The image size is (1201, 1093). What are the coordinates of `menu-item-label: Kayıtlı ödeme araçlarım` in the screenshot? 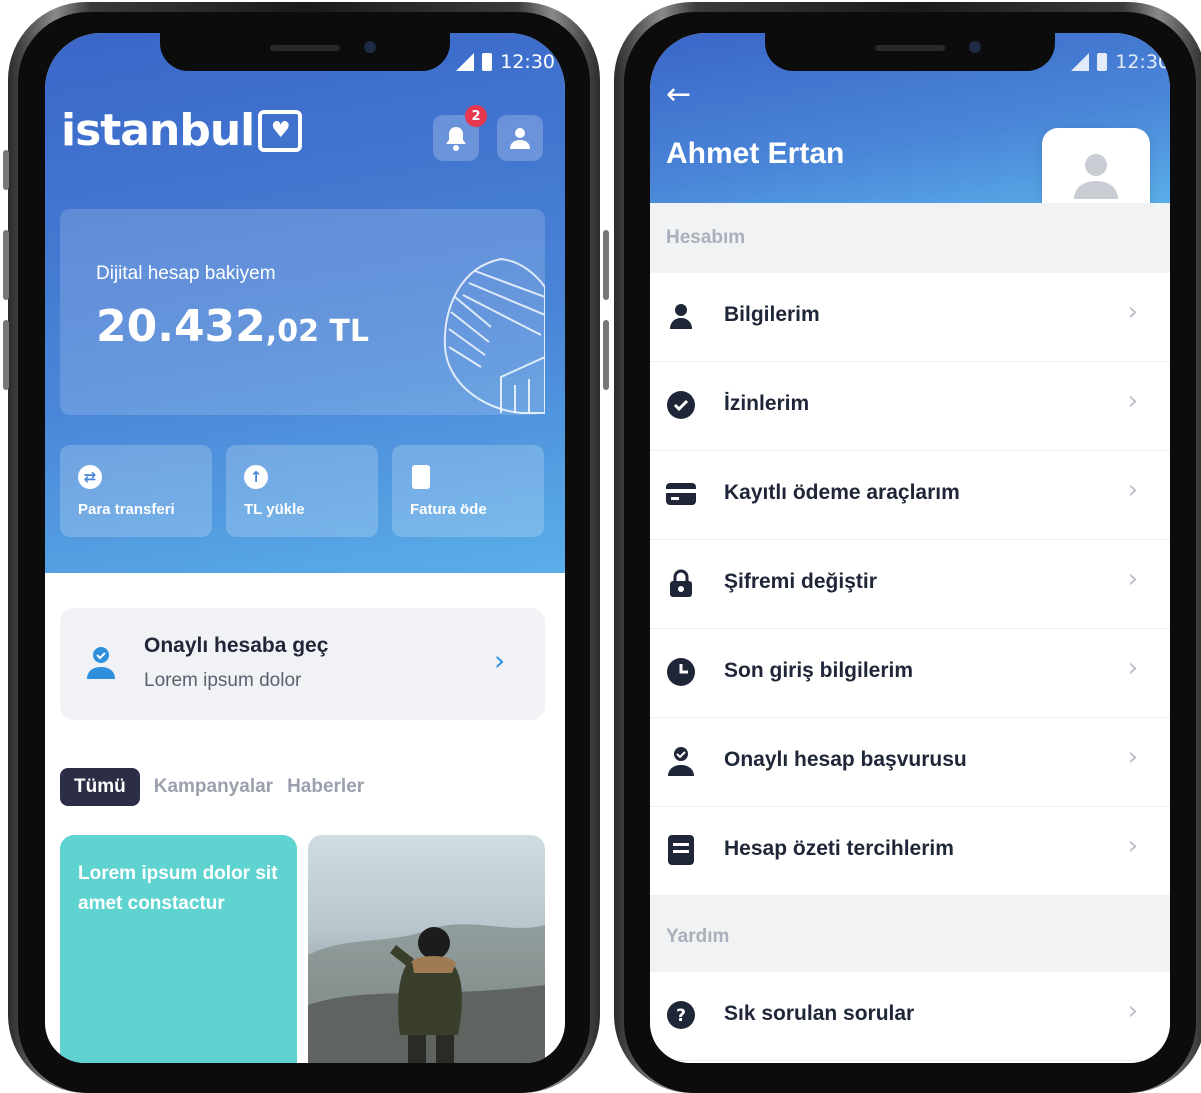 It's located at (842, 492).